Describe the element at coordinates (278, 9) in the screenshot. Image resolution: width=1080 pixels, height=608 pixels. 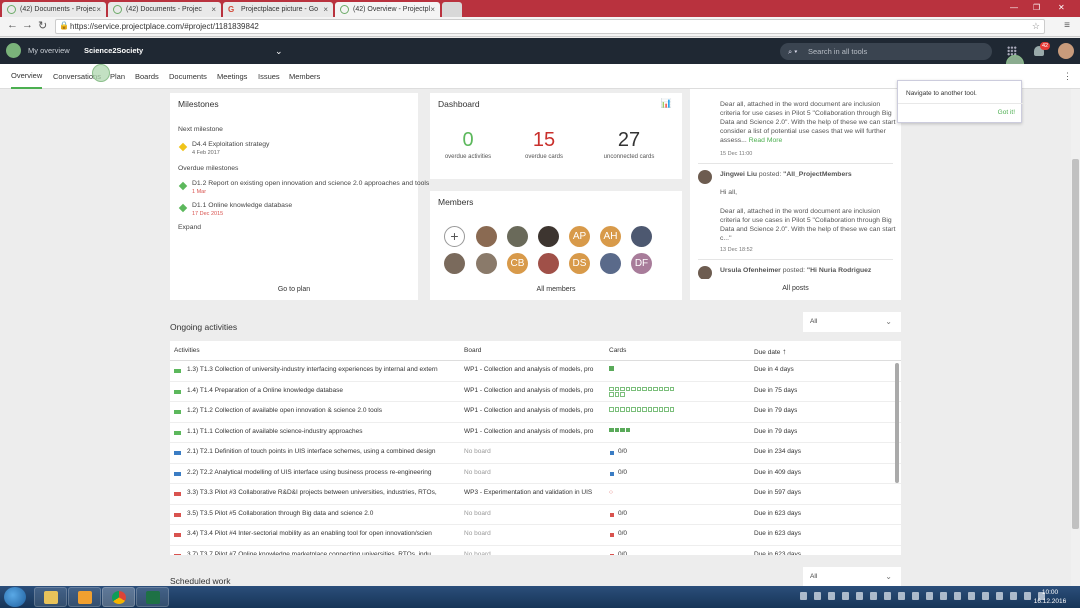
I see `browser-tab: G Projectplace picture - Go ×` at that location.